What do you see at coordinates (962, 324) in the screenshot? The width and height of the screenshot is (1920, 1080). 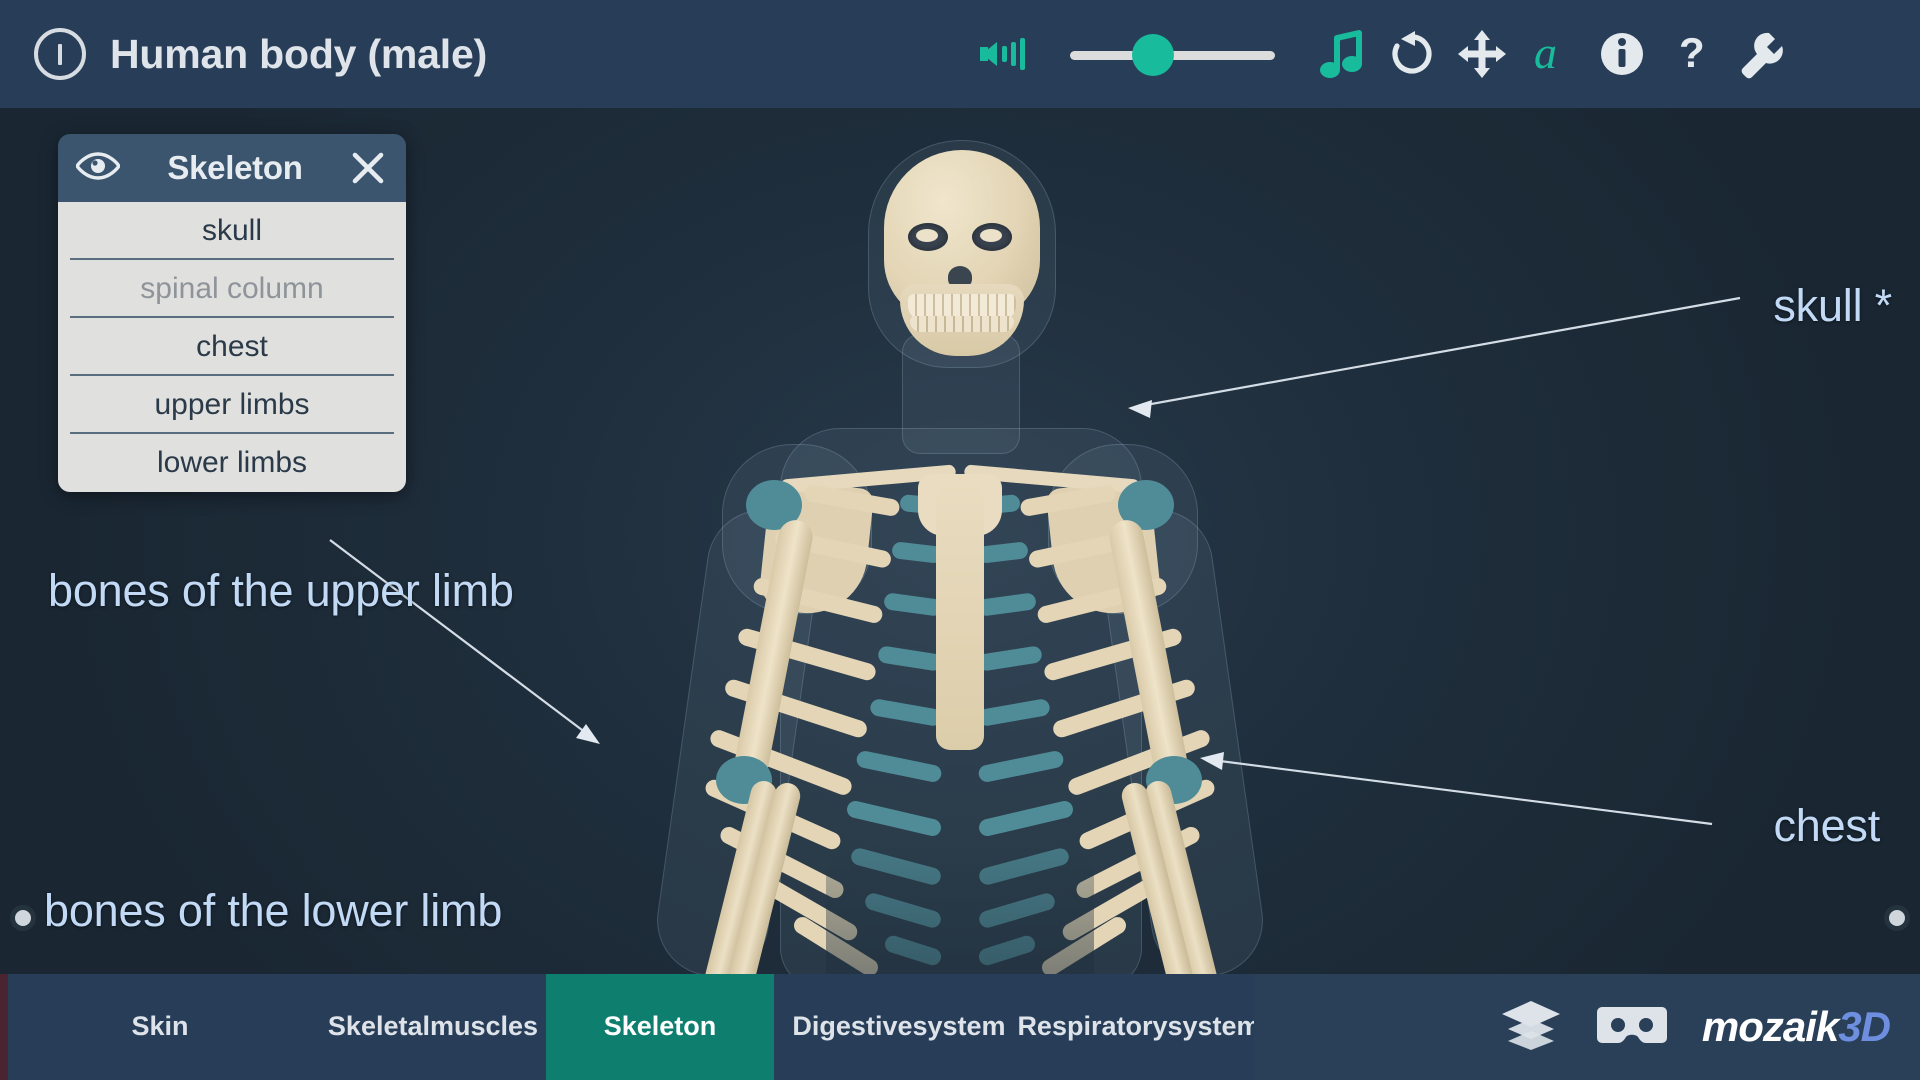 I see `lower-teeth` at bounding box center [962, 324].